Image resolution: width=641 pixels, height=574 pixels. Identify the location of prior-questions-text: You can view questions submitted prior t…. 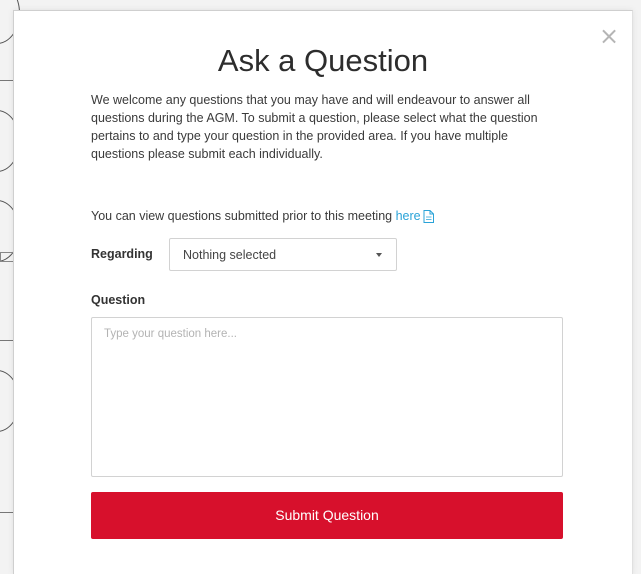
(326, 217).